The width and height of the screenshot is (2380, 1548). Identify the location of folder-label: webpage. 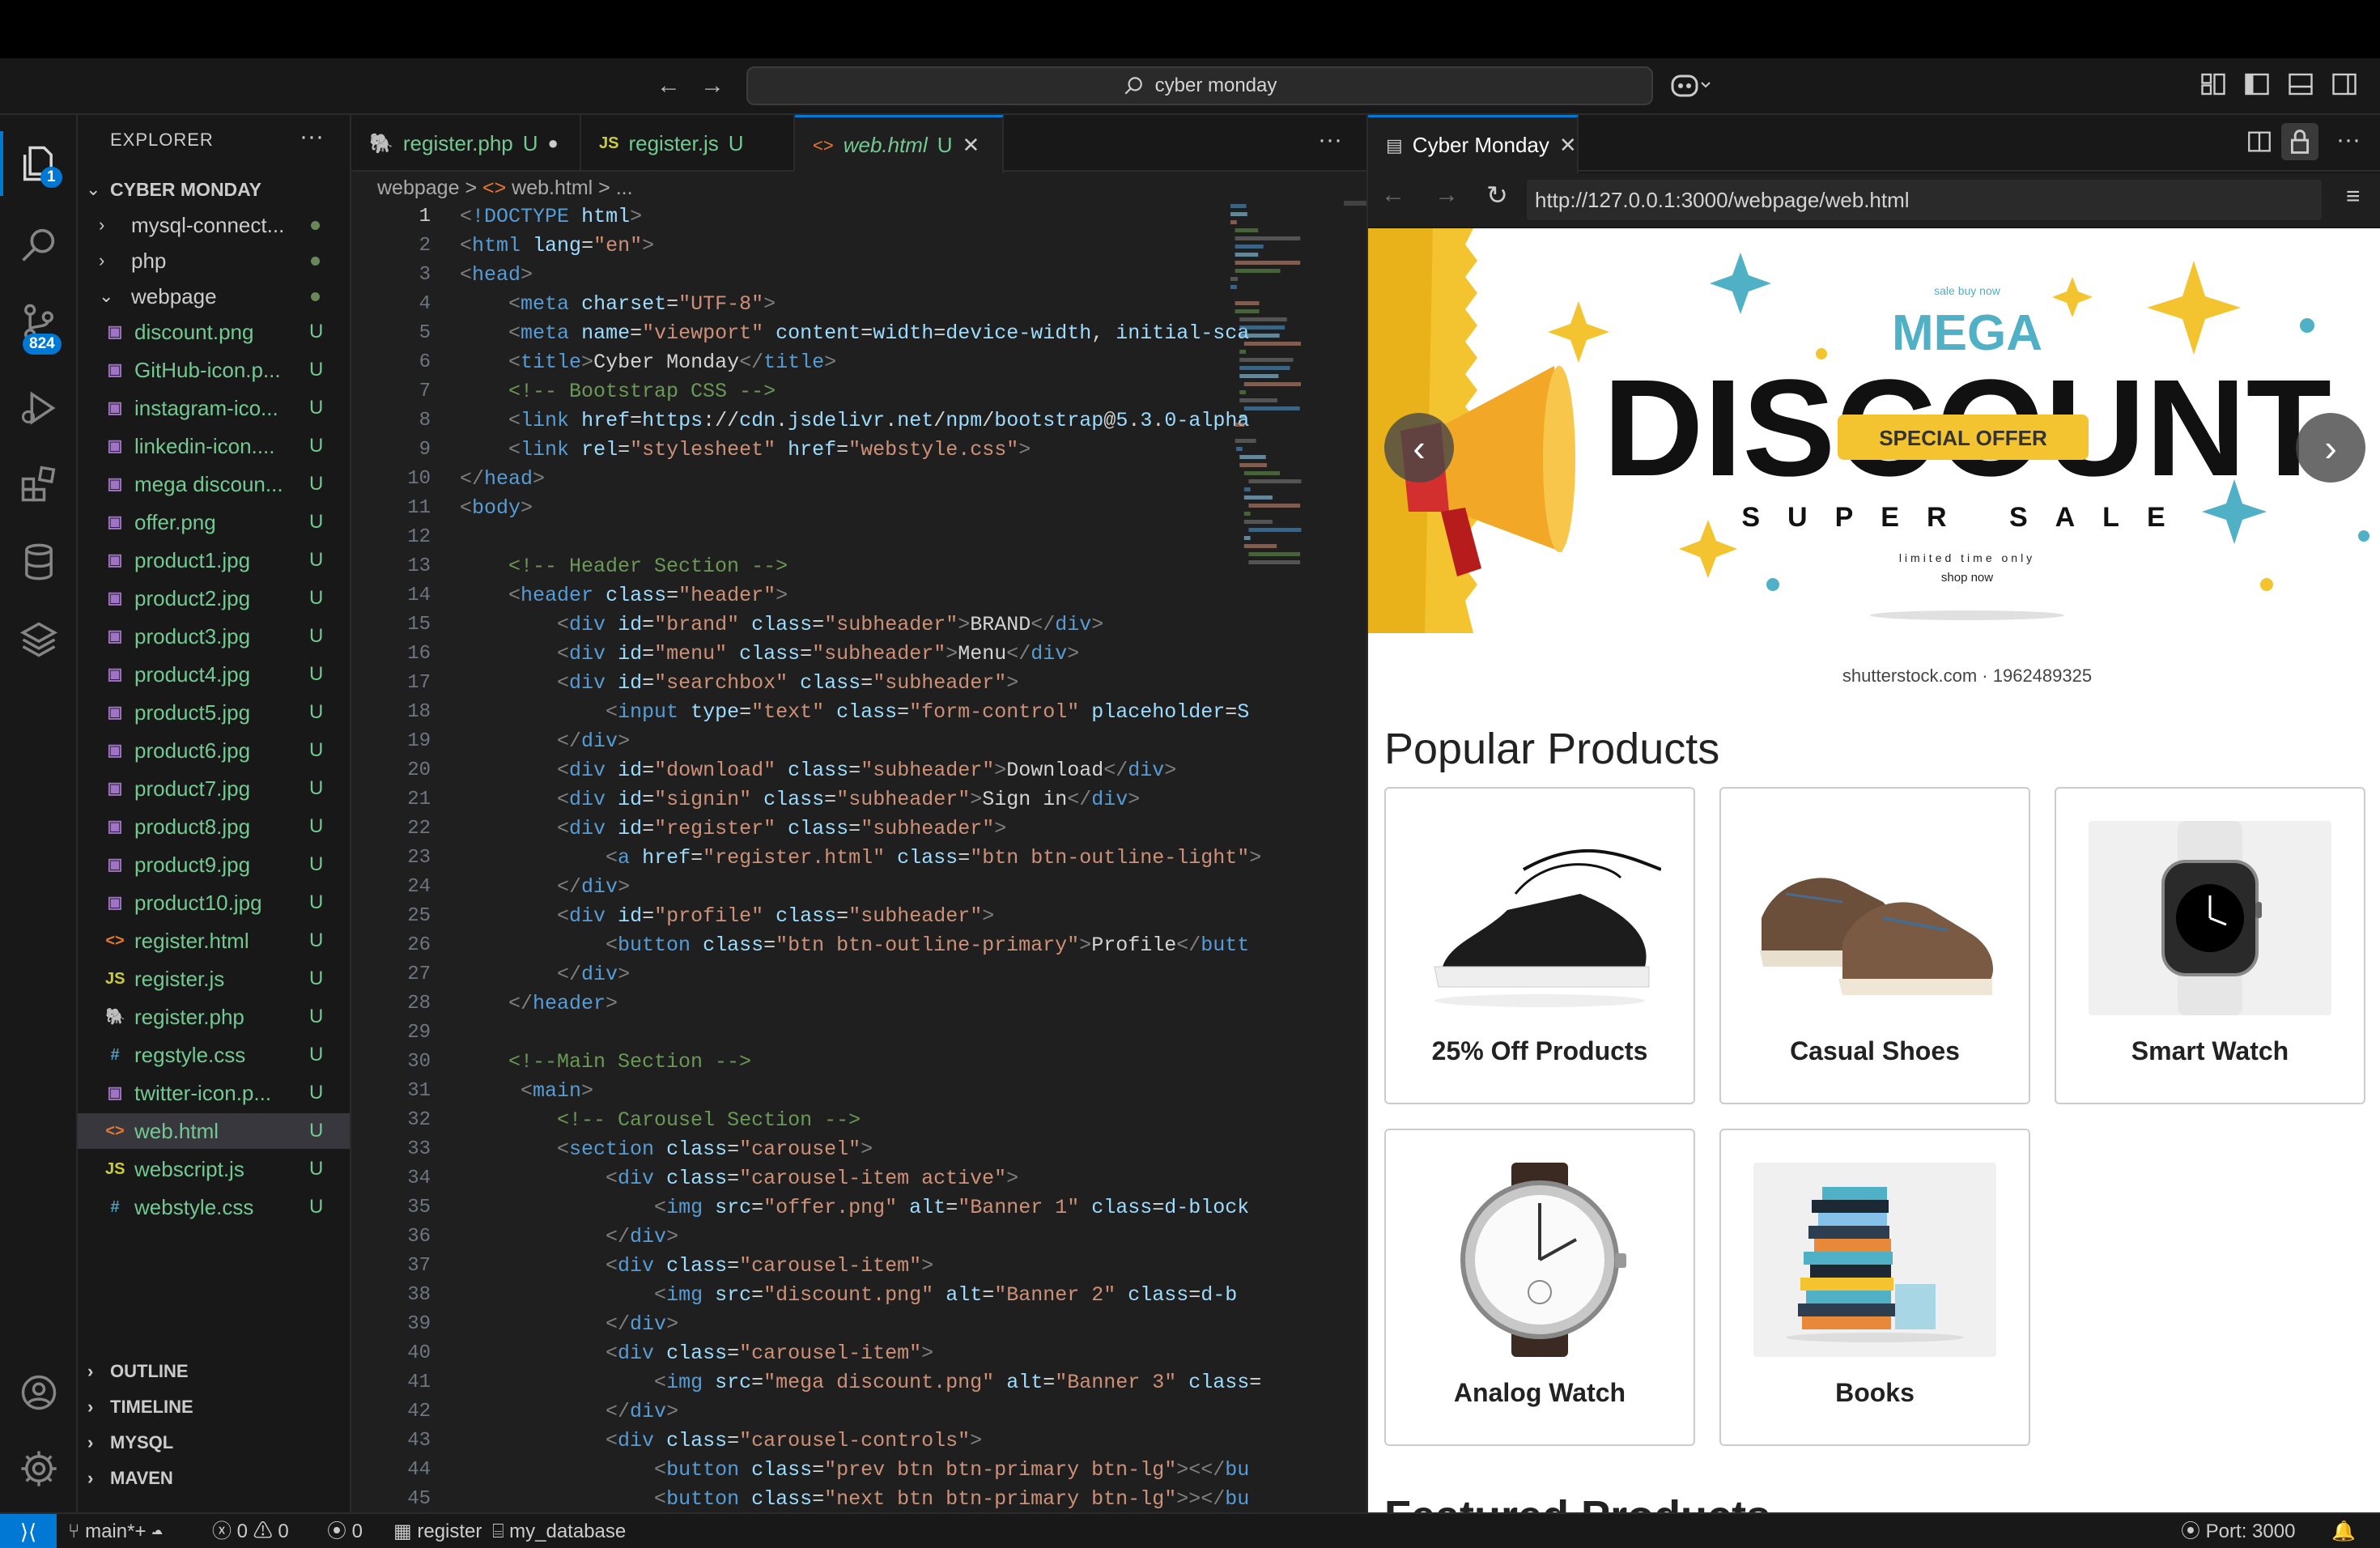
(174, 296).